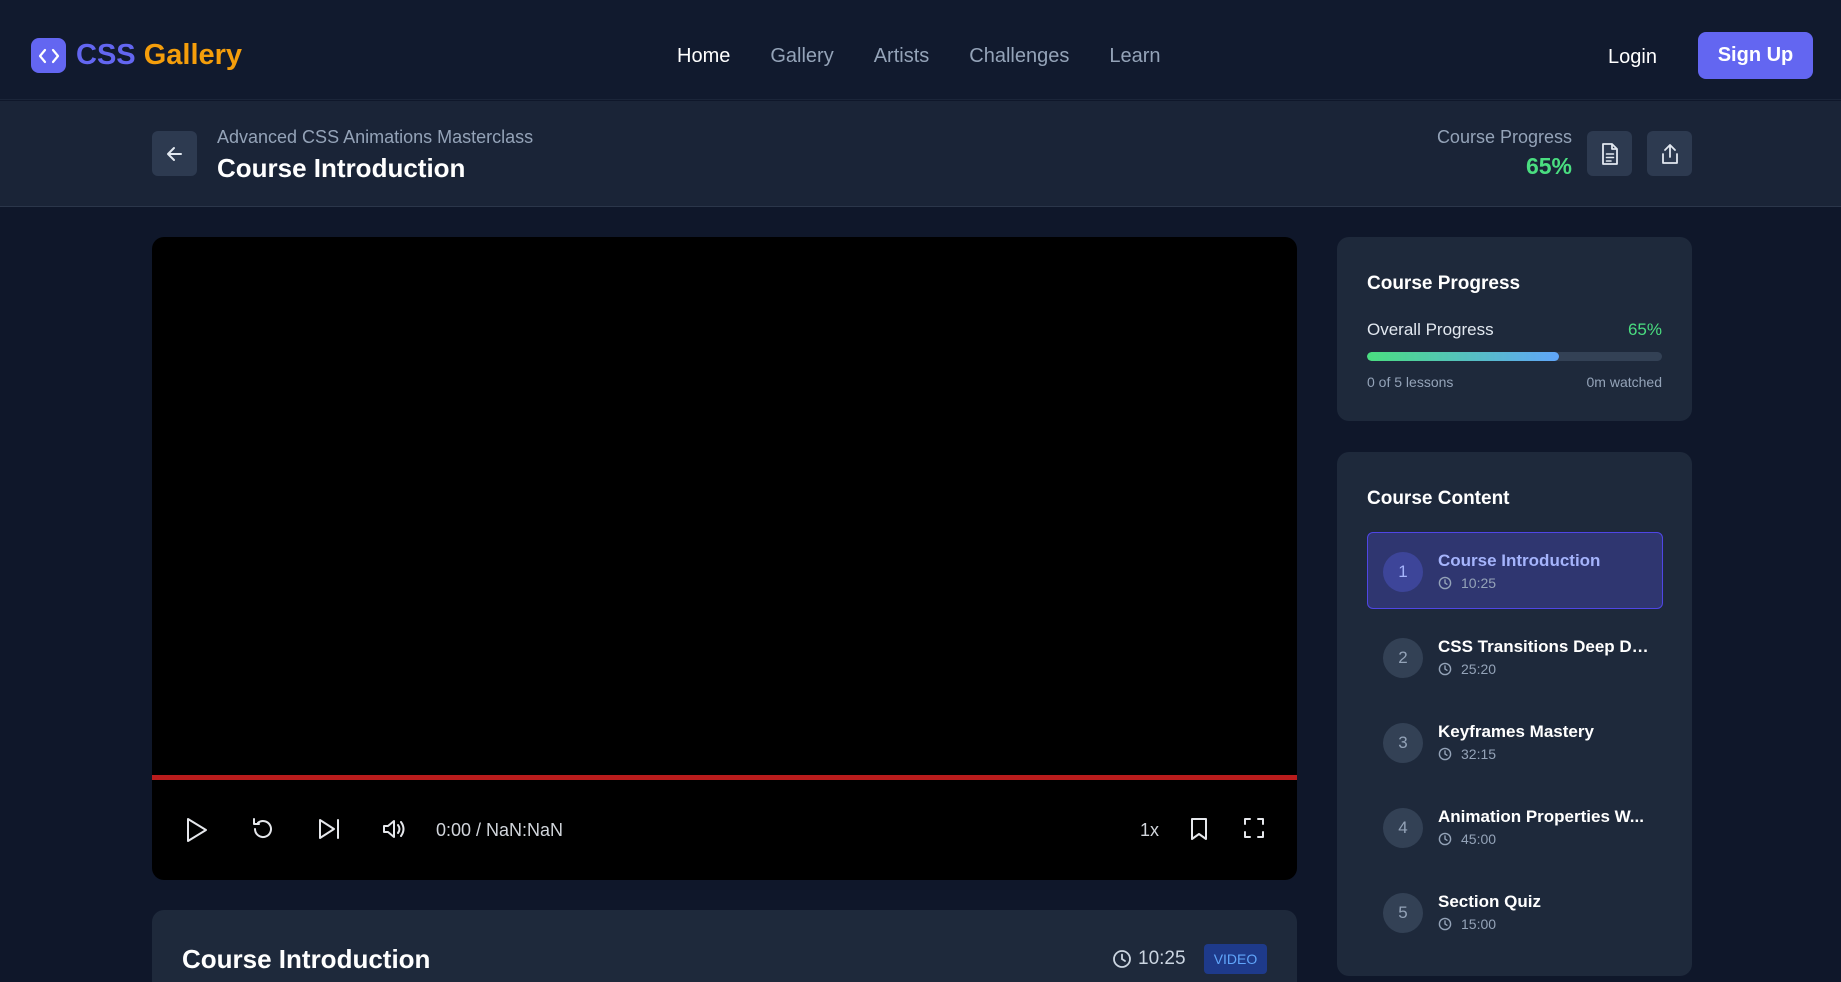 The image size is (1841, 982). What do you see at coordinates (1479, 839) in the screenshot?
I see `lesson-item-duration-text: 45:00` at bounding box center [1479, 839].